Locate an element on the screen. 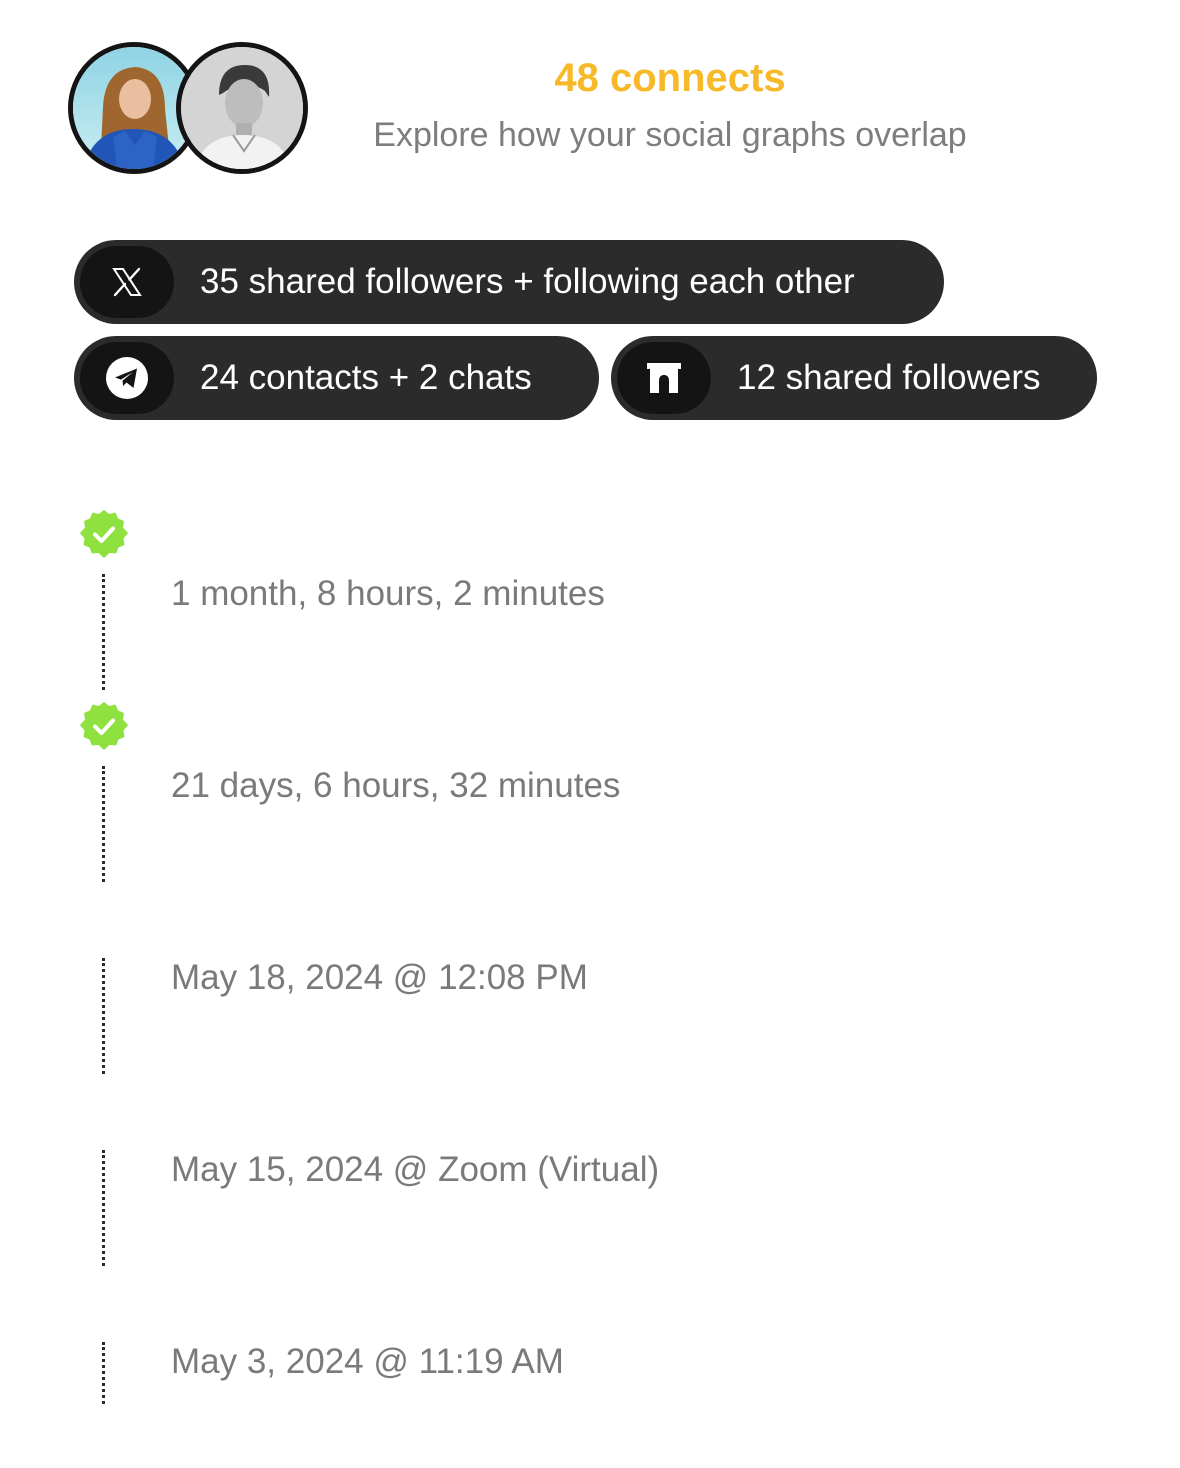  headline-subtitle: Explore how your social graphs overlap is located at coordinates (670, 135).